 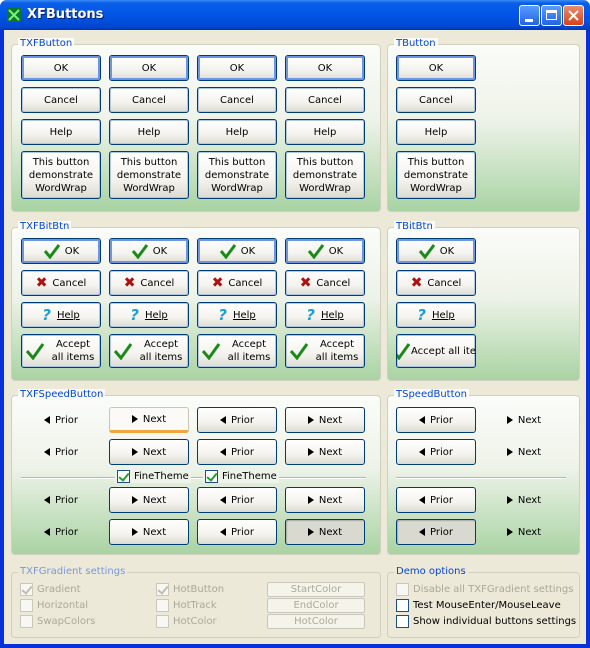 I want to click on title-bar: XFButtons, so click(x=295, y=15).